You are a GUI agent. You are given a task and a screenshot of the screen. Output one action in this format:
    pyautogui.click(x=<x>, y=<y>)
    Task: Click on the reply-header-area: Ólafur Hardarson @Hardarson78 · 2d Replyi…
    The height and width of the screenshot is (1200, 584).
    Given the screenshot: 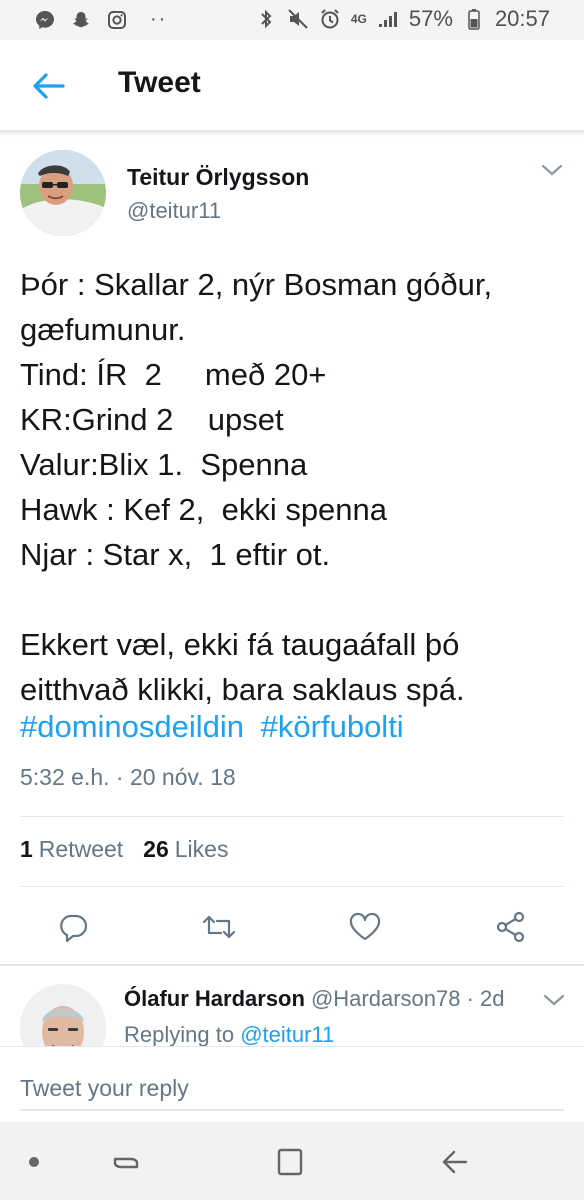 What is the action you would take?
    pyautogui.click(x=292, y=1008)
    